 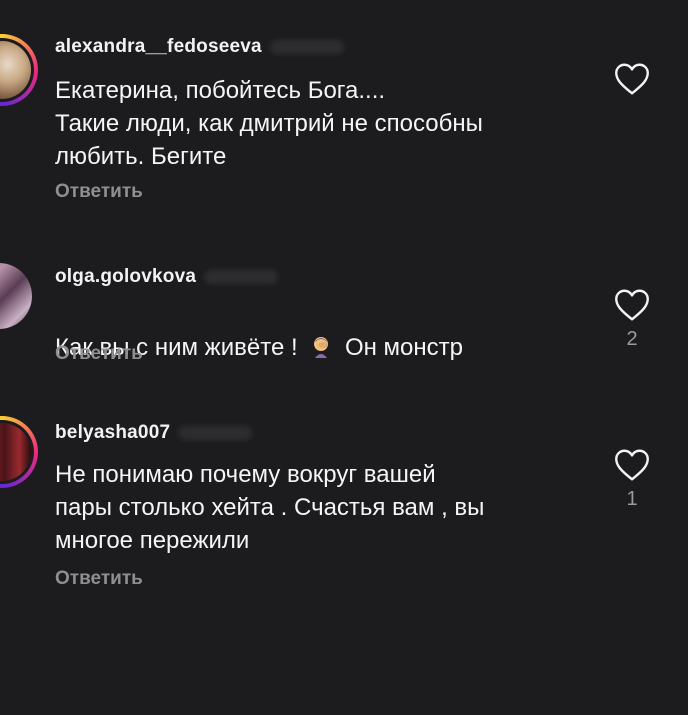 What do you see at coordinates (632, 499) in the screenshot?
I see `like-count: 1` at bounding box center [632, 499].